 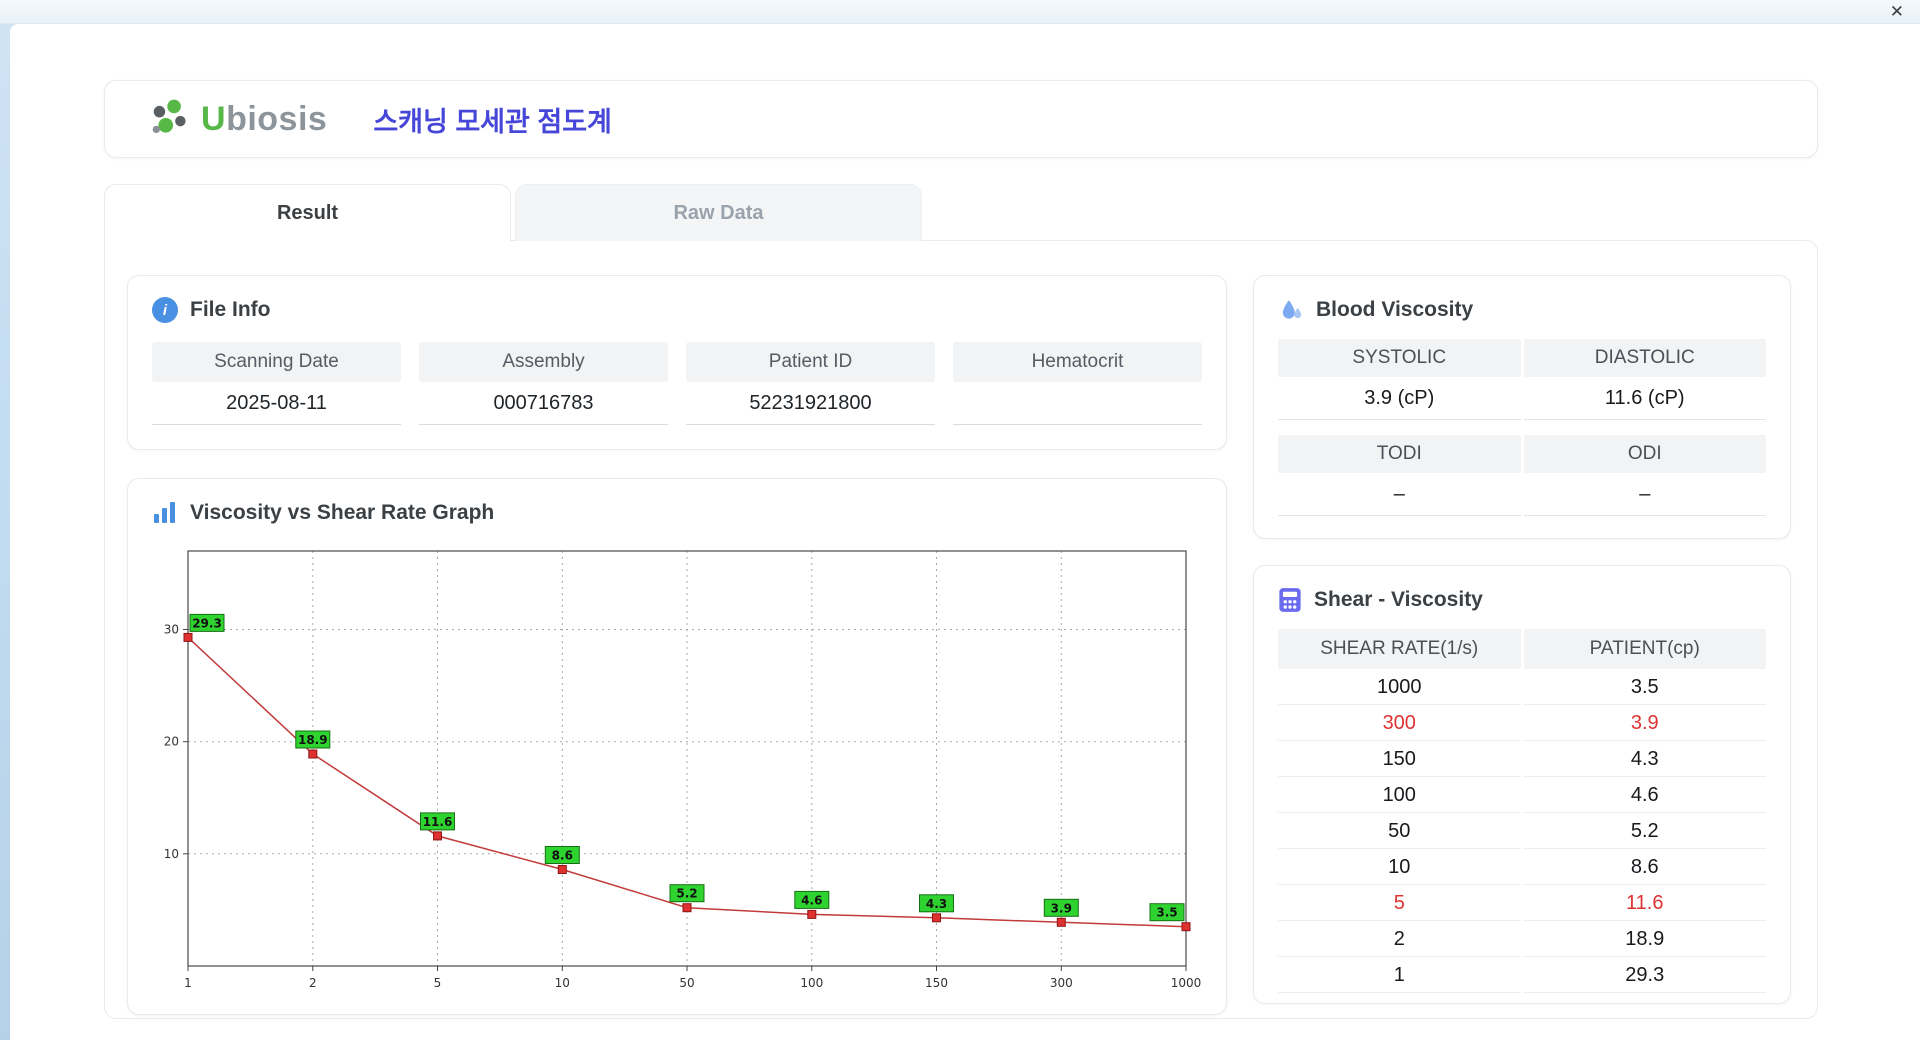 What do you see at coordinates (1522, 687) in the screenshot?
I see `table-row: 1000 3.5` at bounding box center [1522, 687].